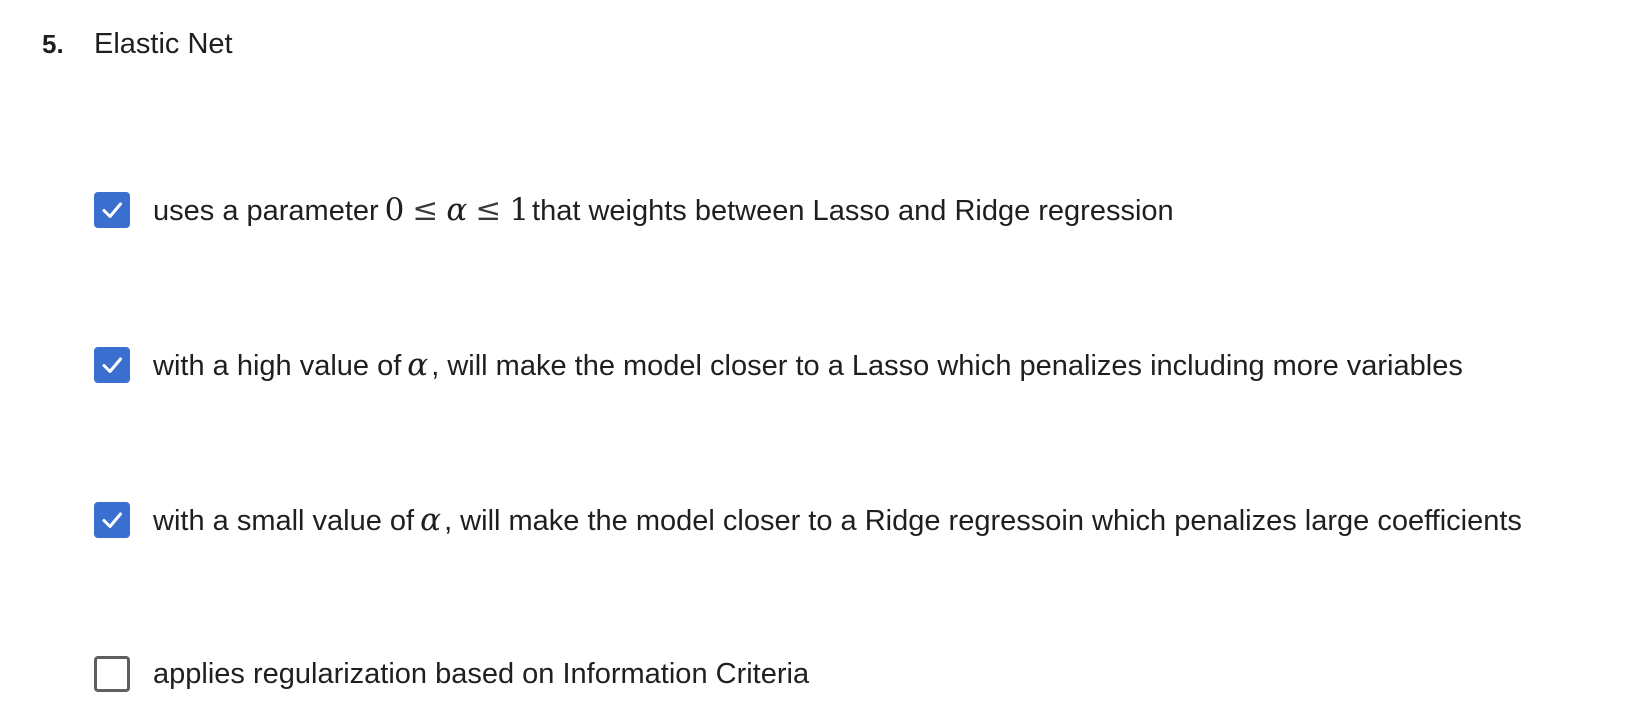 The height and width of the screenshot is (708, 1640). I want to click on formula-leq-2: ≤, so click(488, 210).